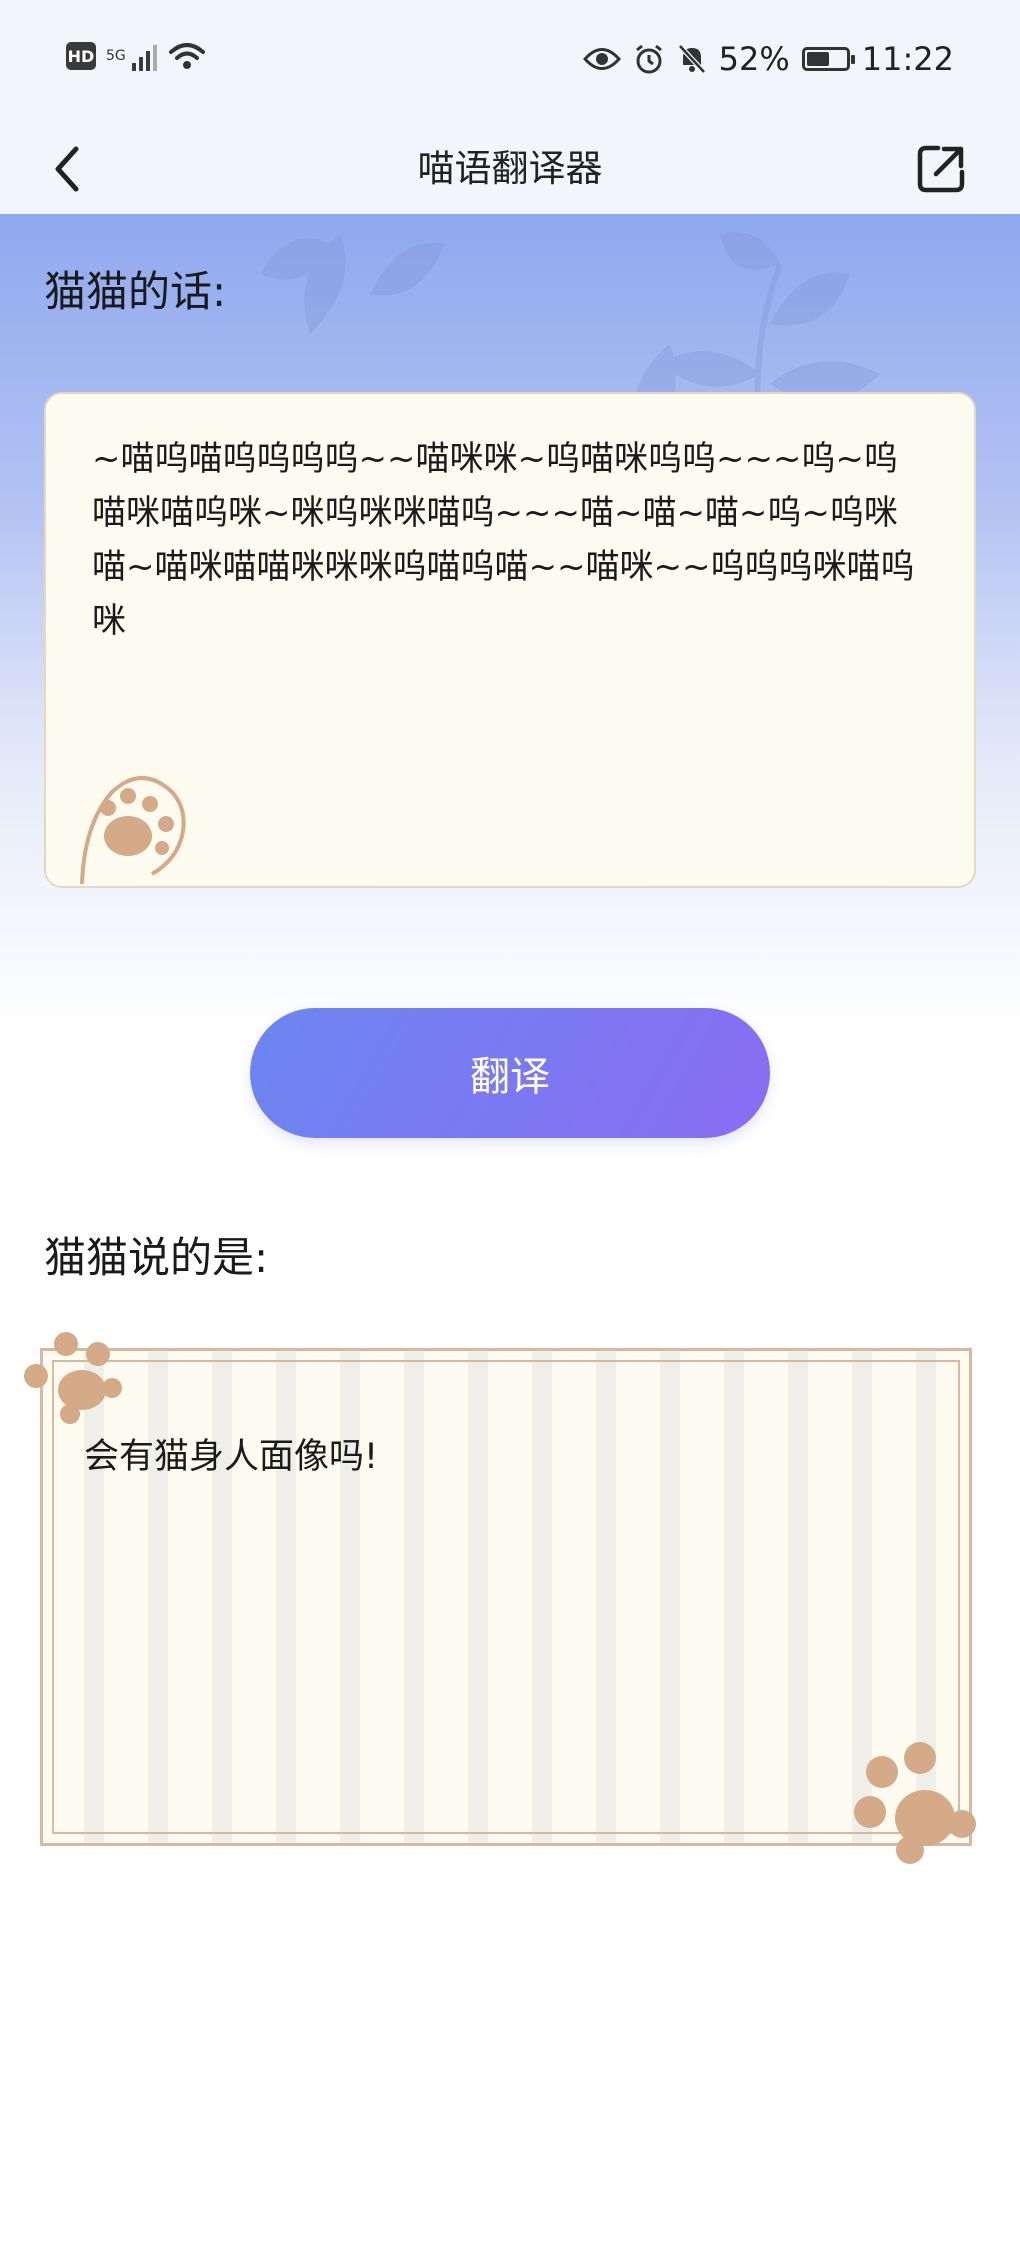 The height and width of the screenshot is (2255, 1020). Describe the element at coordinates (907, 59) in the screenshot. I see `status-time: 11:22` at that location.